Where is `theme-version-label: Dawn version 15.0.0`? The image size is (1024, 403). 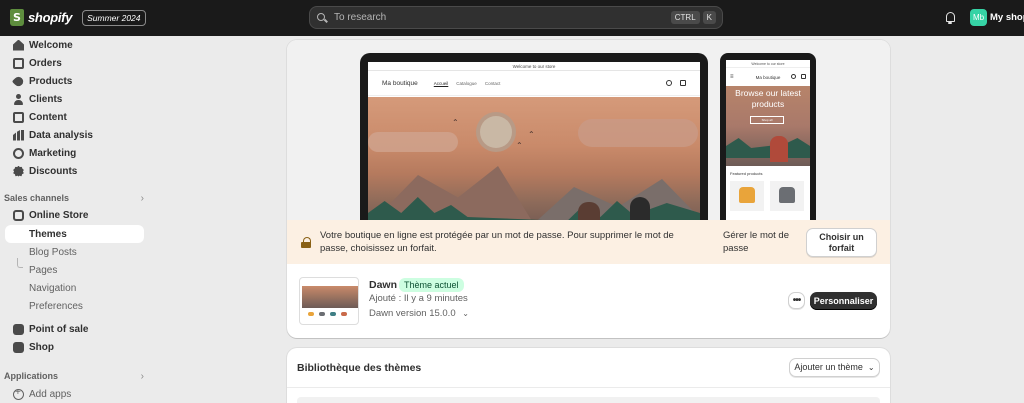
theme-version-label: Dawn version 15.0.0 is located at coordinates (412, 313).